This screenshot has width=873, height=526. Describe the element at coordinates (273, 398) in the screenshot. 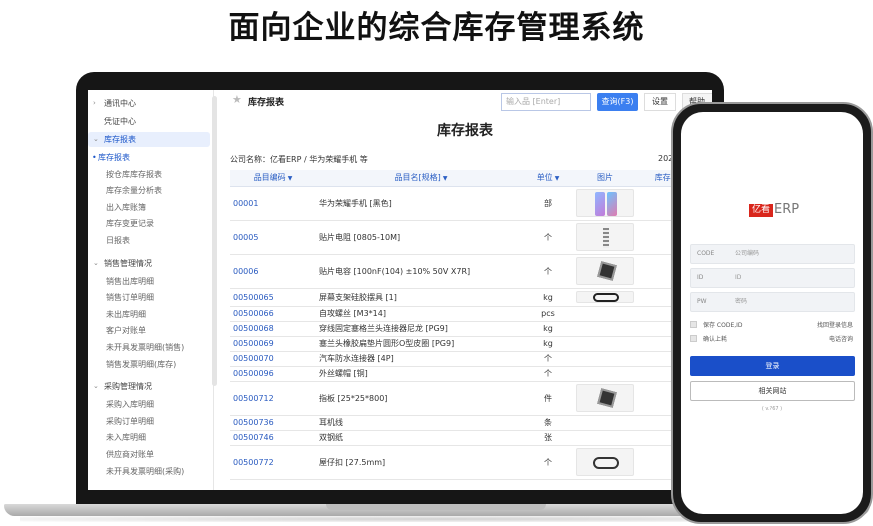

I see `cell-code: 00500712` at that location.